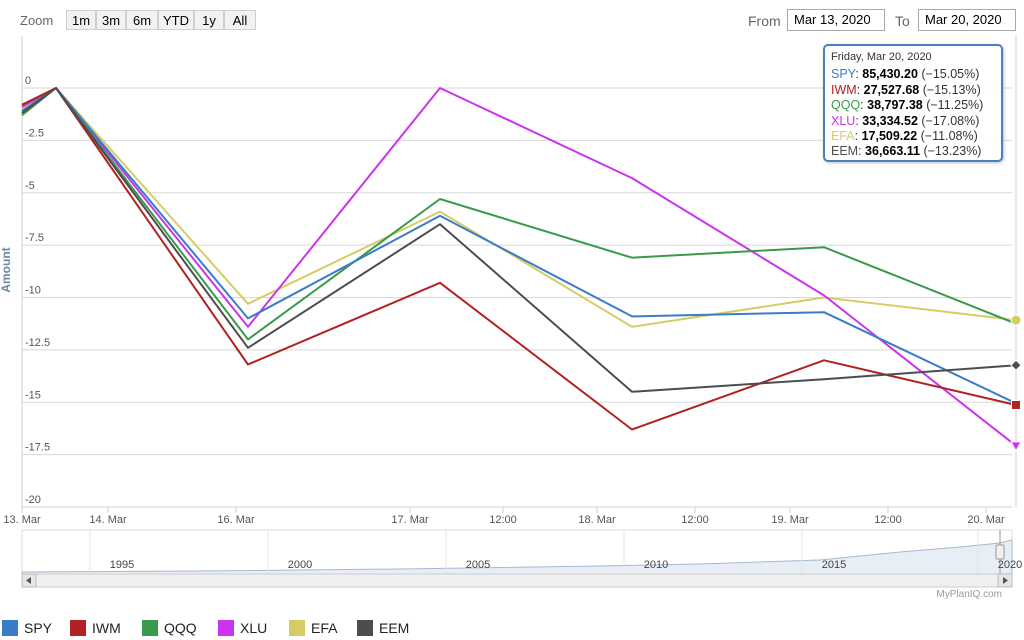  What do you see at coordinates (597, 520) in the screenshot?
I see `x-tick-label: 18. Mar` at bounding box center [597, 520].